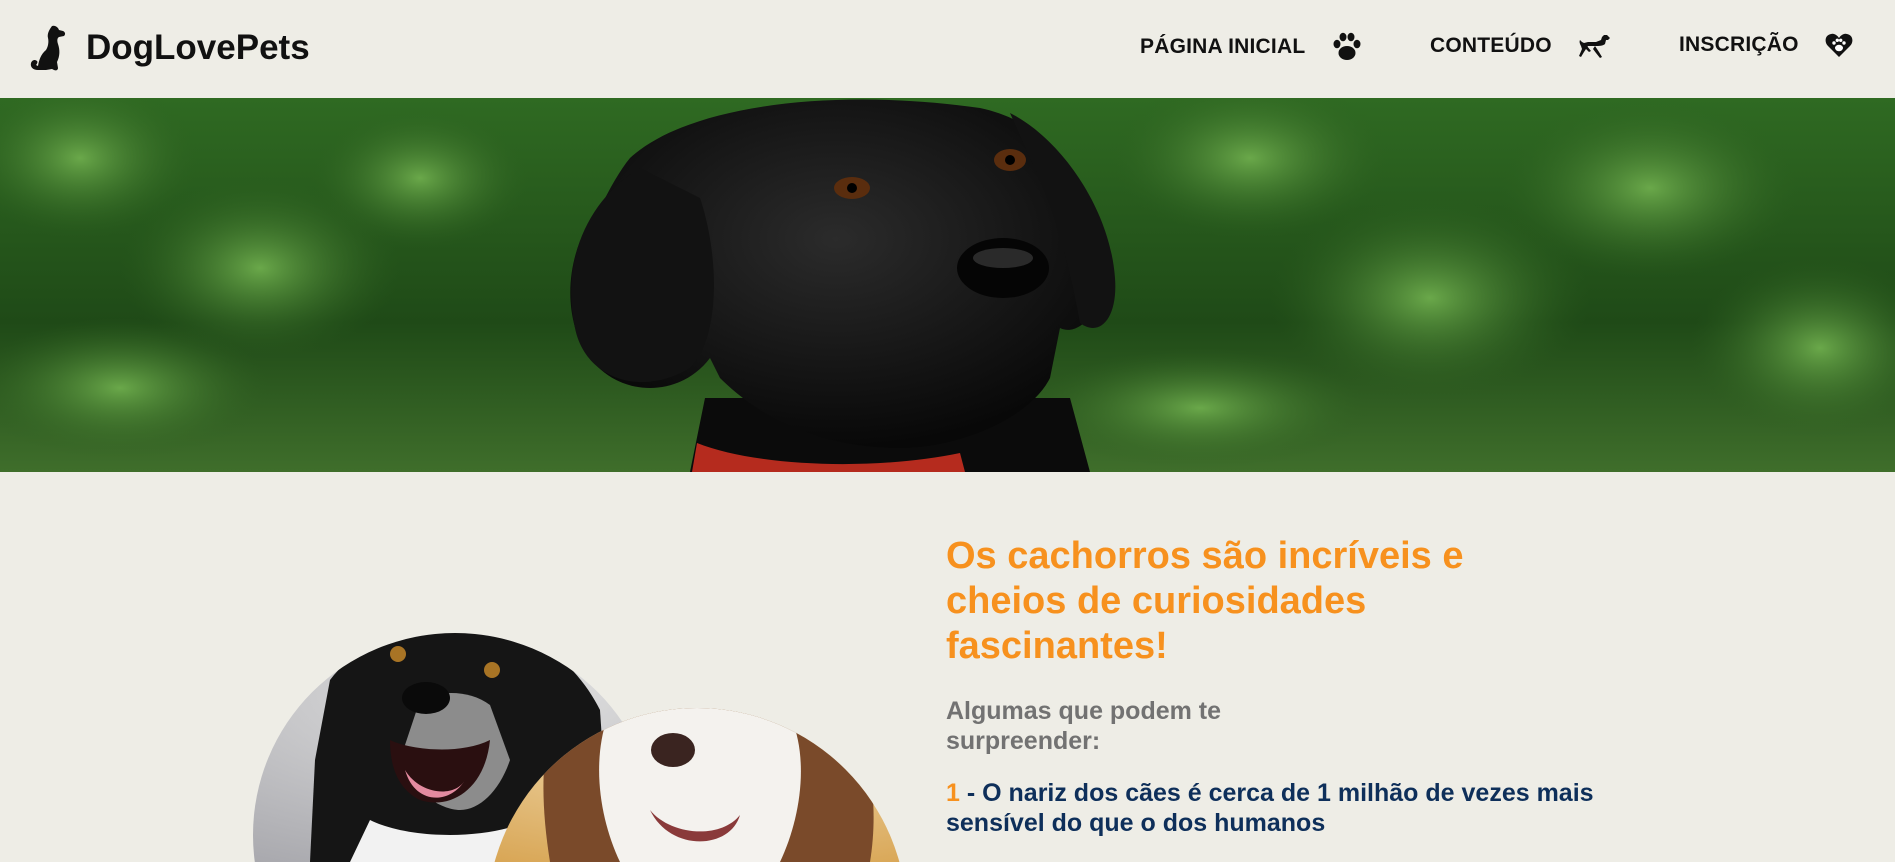  I want to click on nav-signup: INSCRIÇÃO, so click(1766, 45).